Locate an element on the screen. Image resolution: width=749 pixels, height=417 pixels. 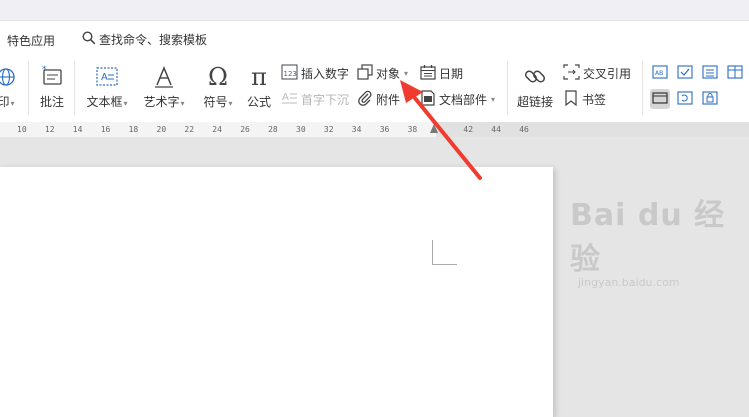
ruler-tick-label: 28 is located at coordinates (273, 129).